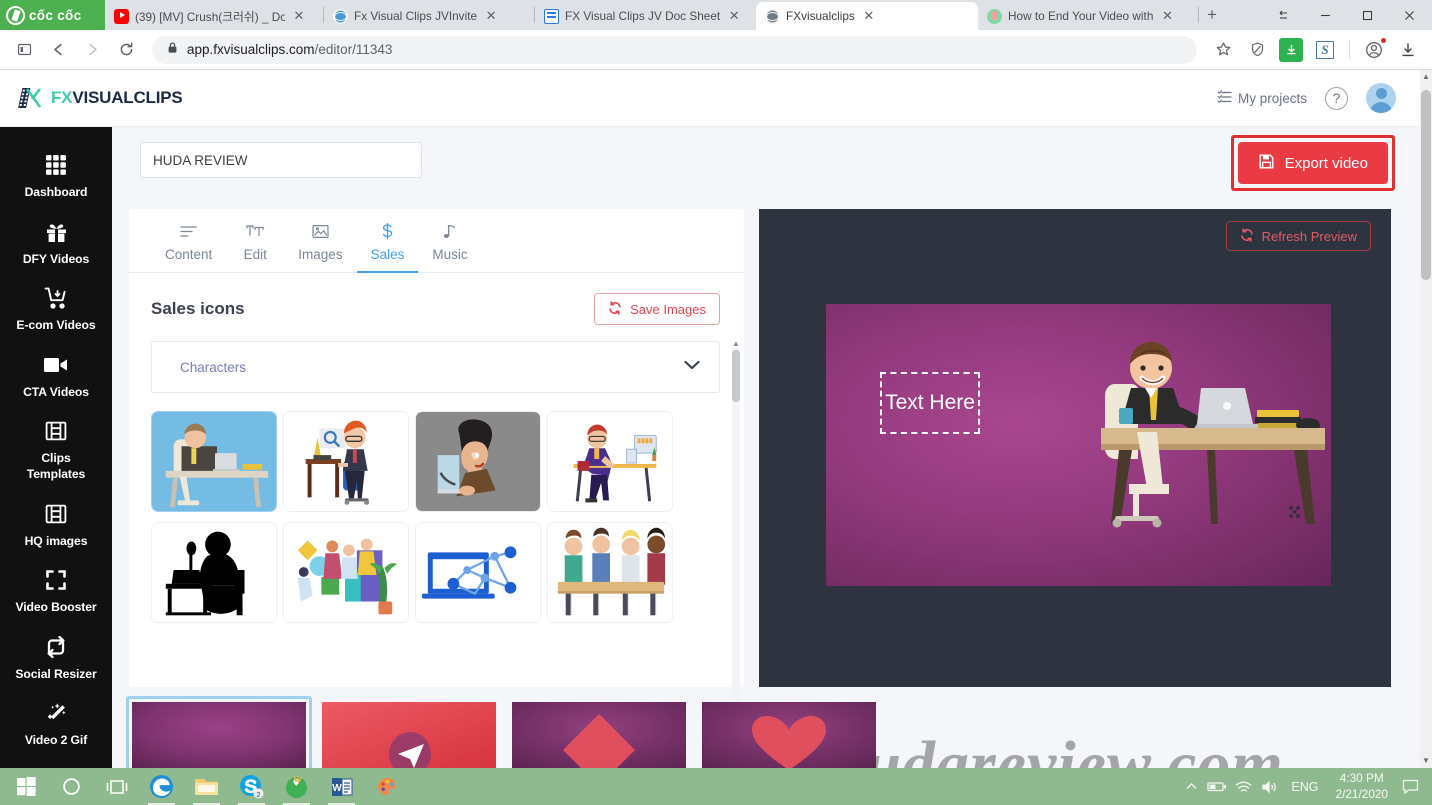 This screenshot has width=1432, height=805. I want to click on browser-tab-2: Fx Visual Clips JVInvite ✕, so click(429, 16).